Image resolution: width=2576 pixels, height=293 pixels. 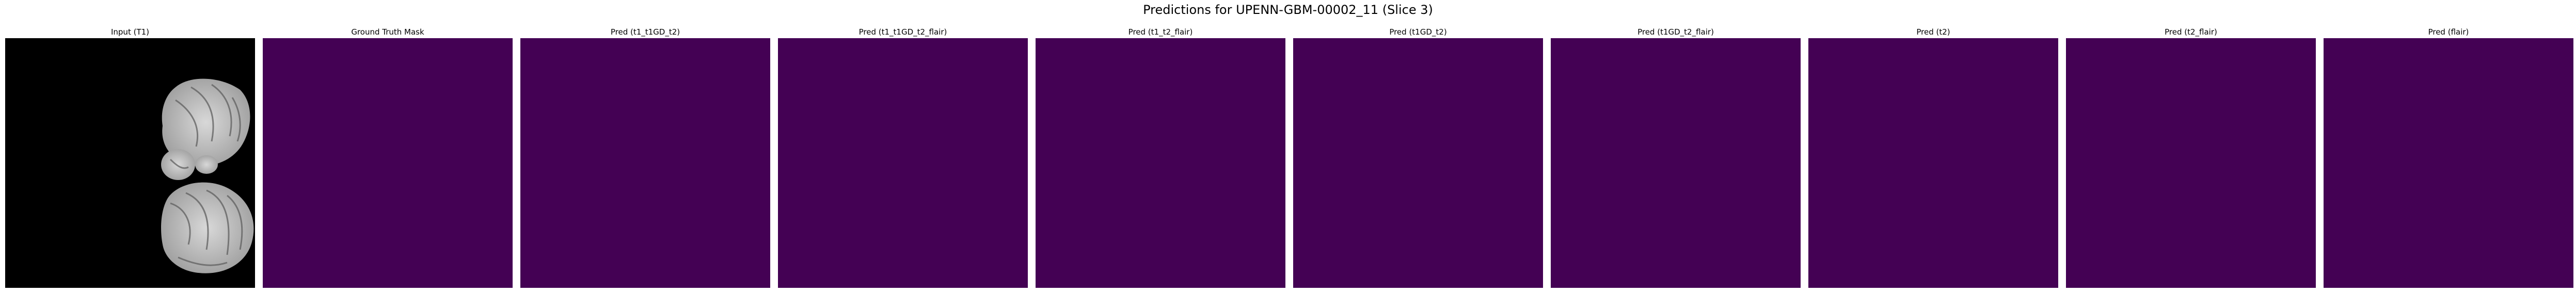 I want to click on panel-title: Pred (t1GD_t2_flair), so click(x=1675, y=32).